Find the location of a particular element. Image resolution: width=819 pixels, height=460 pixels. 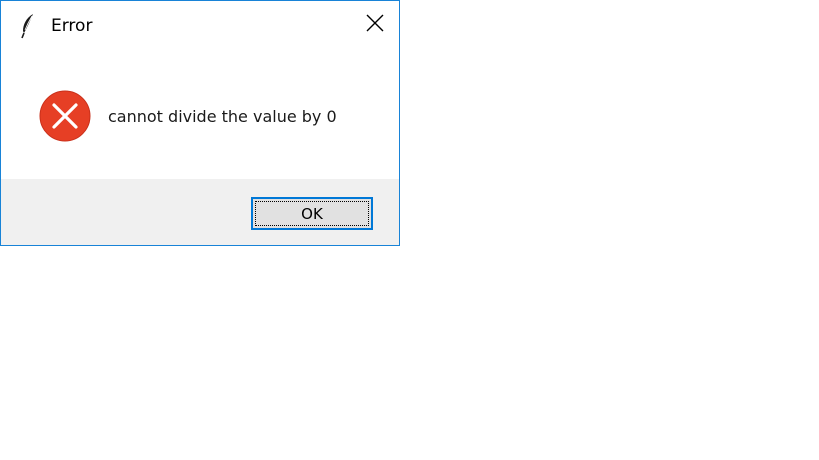

feather-icon is located at coordinates (28, 26).